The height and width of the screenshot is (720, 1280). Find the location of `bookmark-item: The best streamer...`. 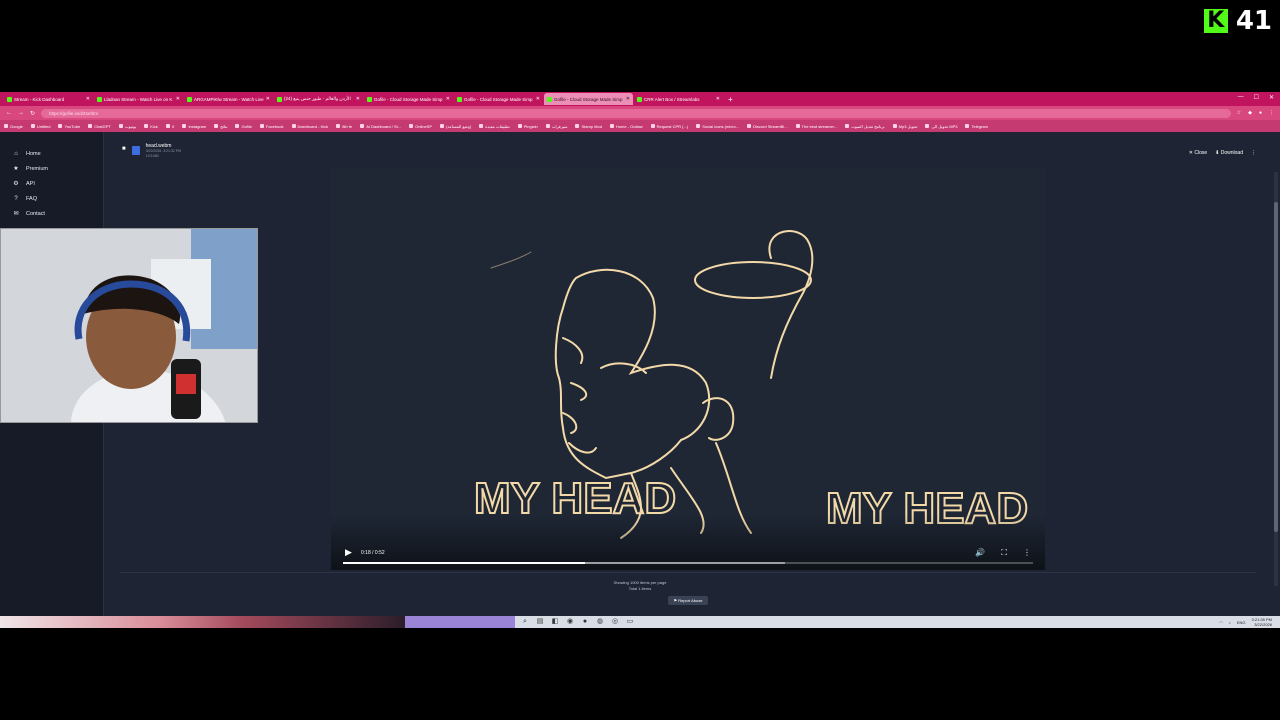

bookmark-item: The best streamer... is located at coordinates (817, 126).